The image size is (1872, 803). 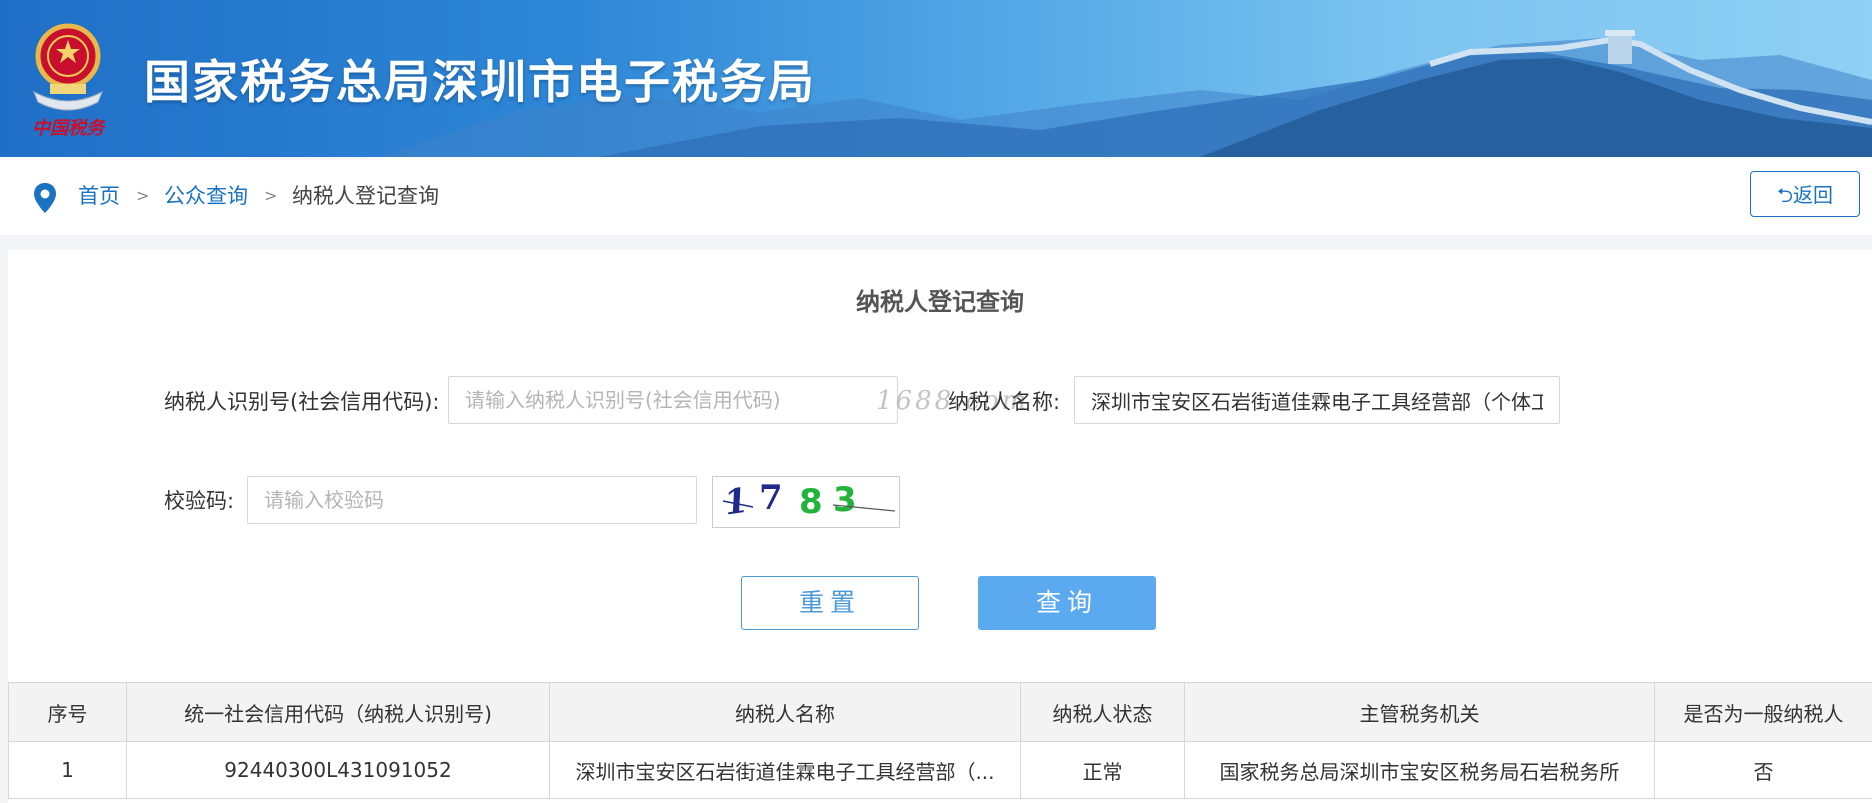 What do you see at coordinates (480, 82) in the screenshot?
I see `site-title: 国家税务总局深圳市电子税务局` at bounding box center [480, 82].